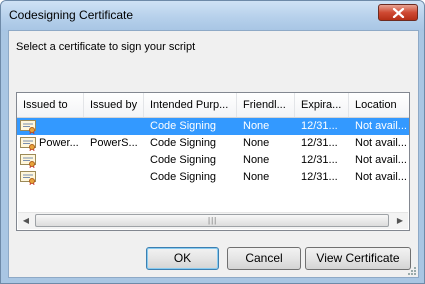  Describe the element at coordinates (182, 258) in the screenshot. I see `ok-button: OK` at that location.